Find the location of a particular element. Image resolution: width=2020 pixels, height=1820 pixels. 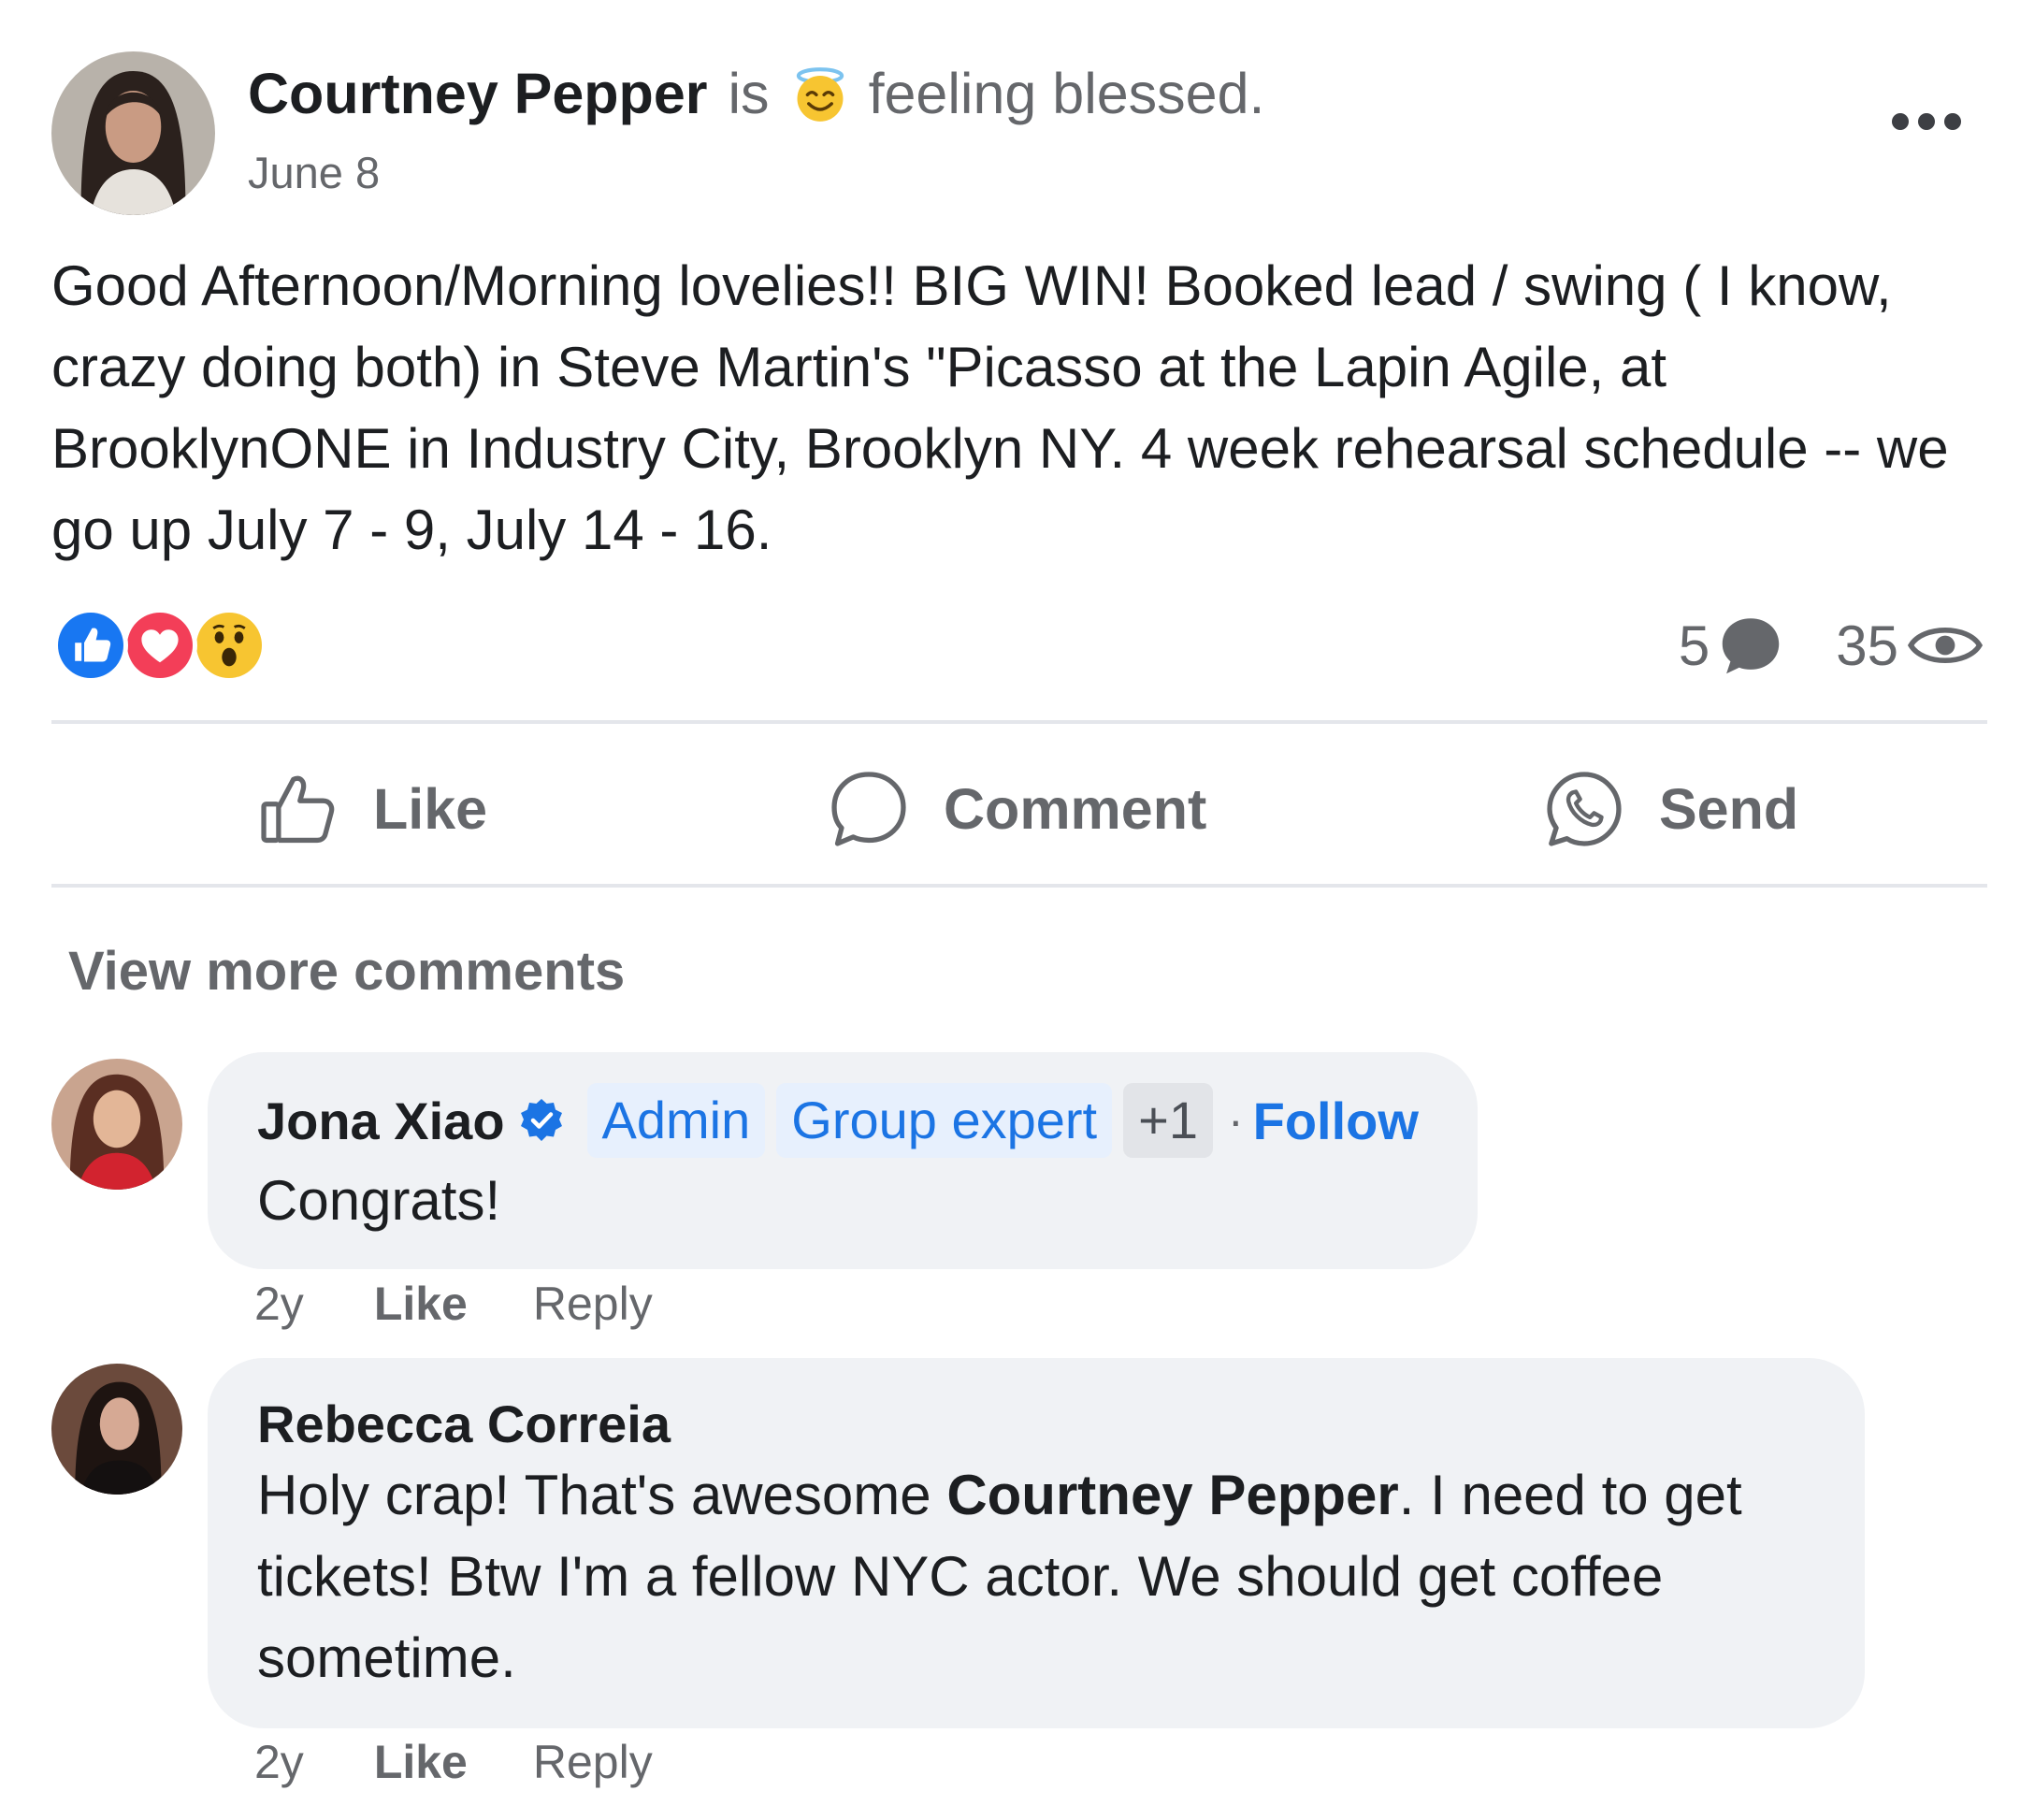

commenter-name: Jona Xiao is located at coordinates (381, 1121).